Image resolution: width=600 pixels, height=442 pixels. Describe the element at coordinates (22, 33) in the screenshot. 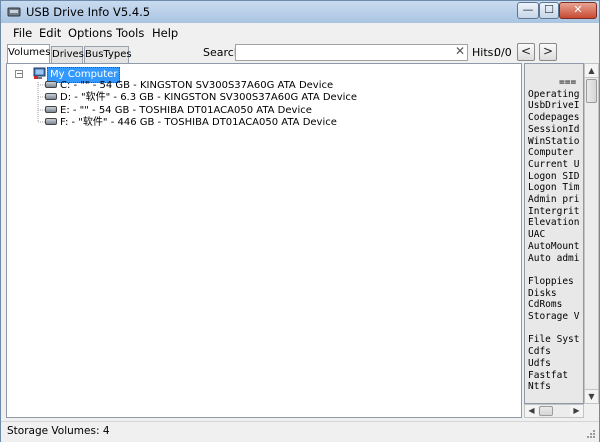

I see `menu-file: File` at that location.